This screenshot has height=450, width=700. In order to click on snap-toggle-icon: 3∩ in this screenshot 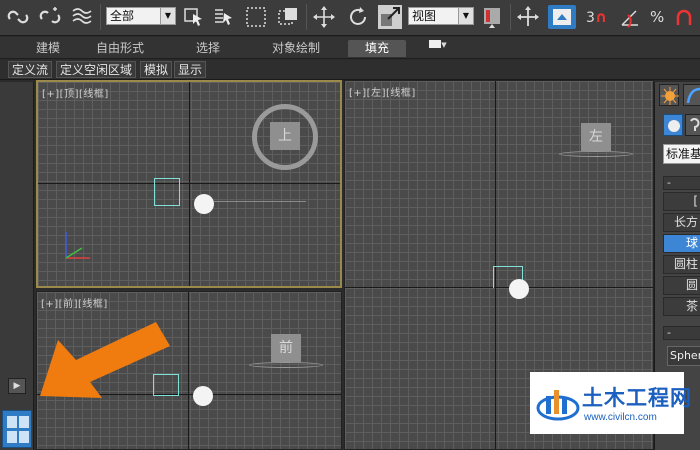, I will do `click(600, 17)`.